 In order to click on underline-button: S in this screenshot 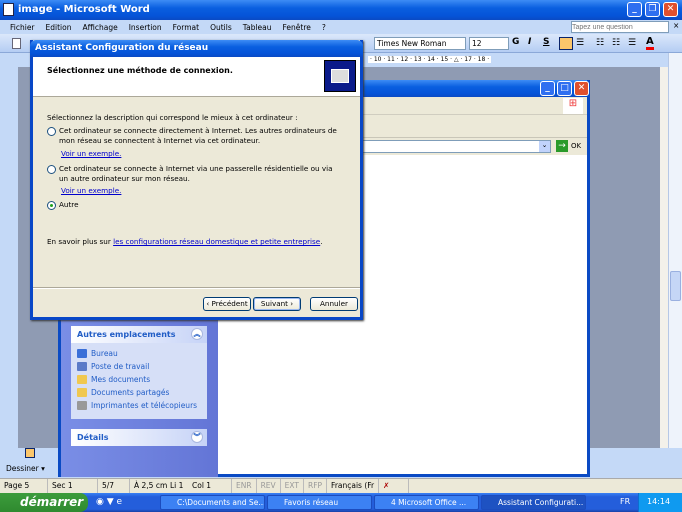, I will do `click(546, 42)`.